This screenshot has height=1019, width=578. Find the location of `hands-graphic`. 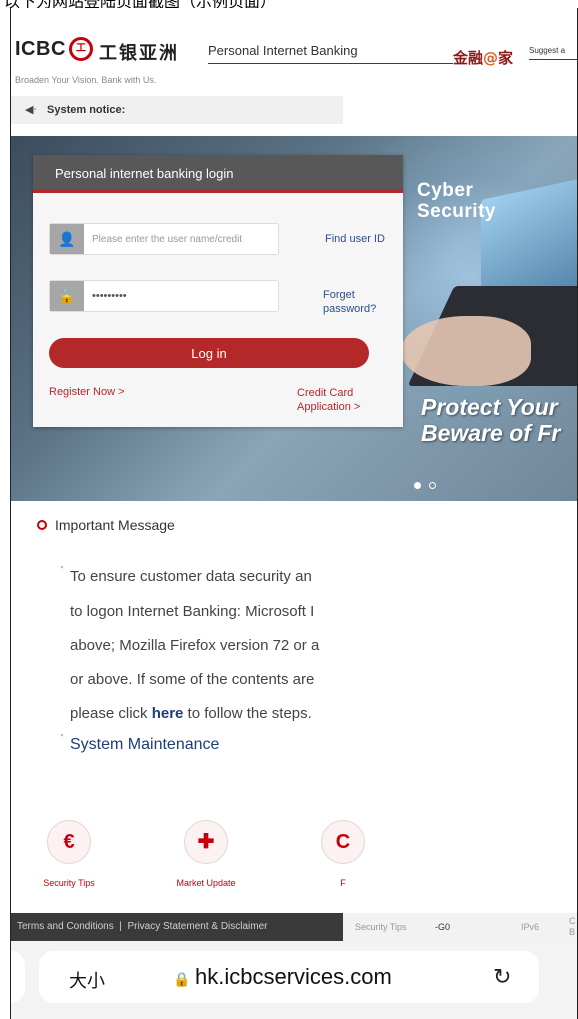

hands-graphic is located at coordinates (466, 351).